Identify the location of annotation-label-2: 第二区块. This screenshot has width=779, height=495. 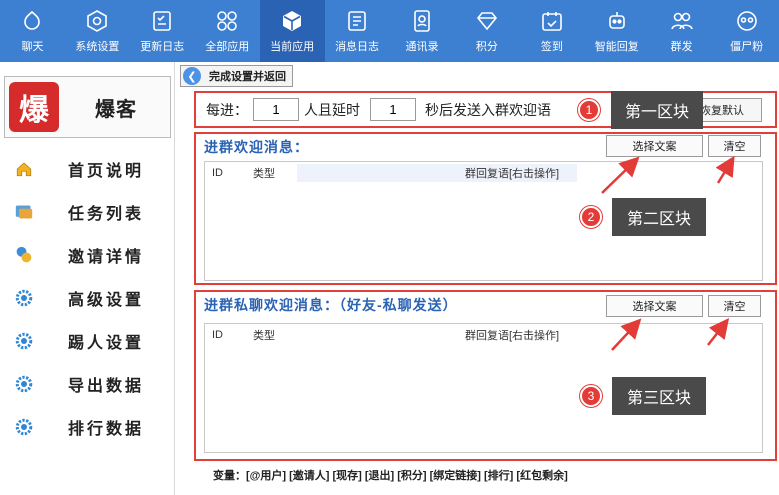
(659, 217).